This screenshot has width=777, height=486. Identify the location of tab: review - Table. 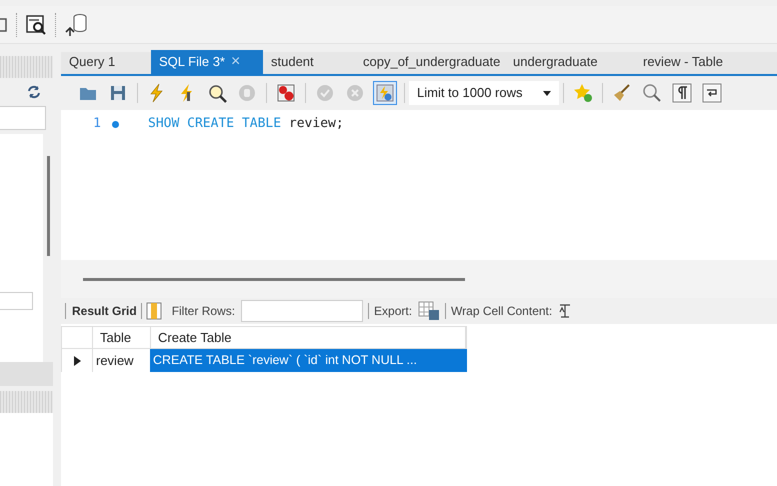
(685, 62).